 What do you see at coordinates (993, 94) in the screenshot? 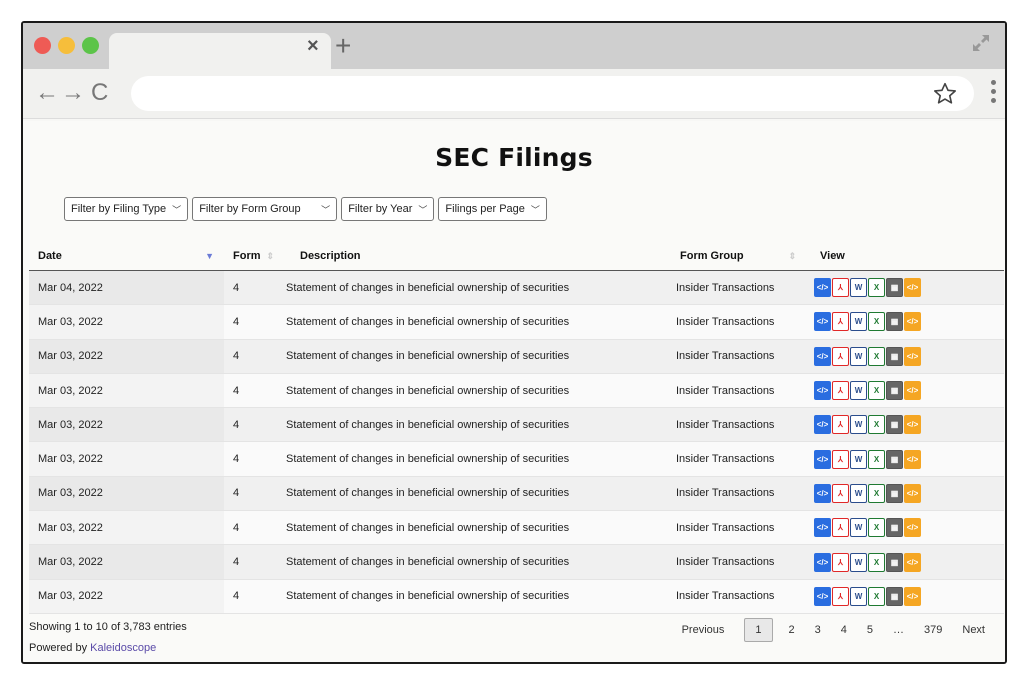
I see `browser-menu-icon` at bounding box center [993, 94].